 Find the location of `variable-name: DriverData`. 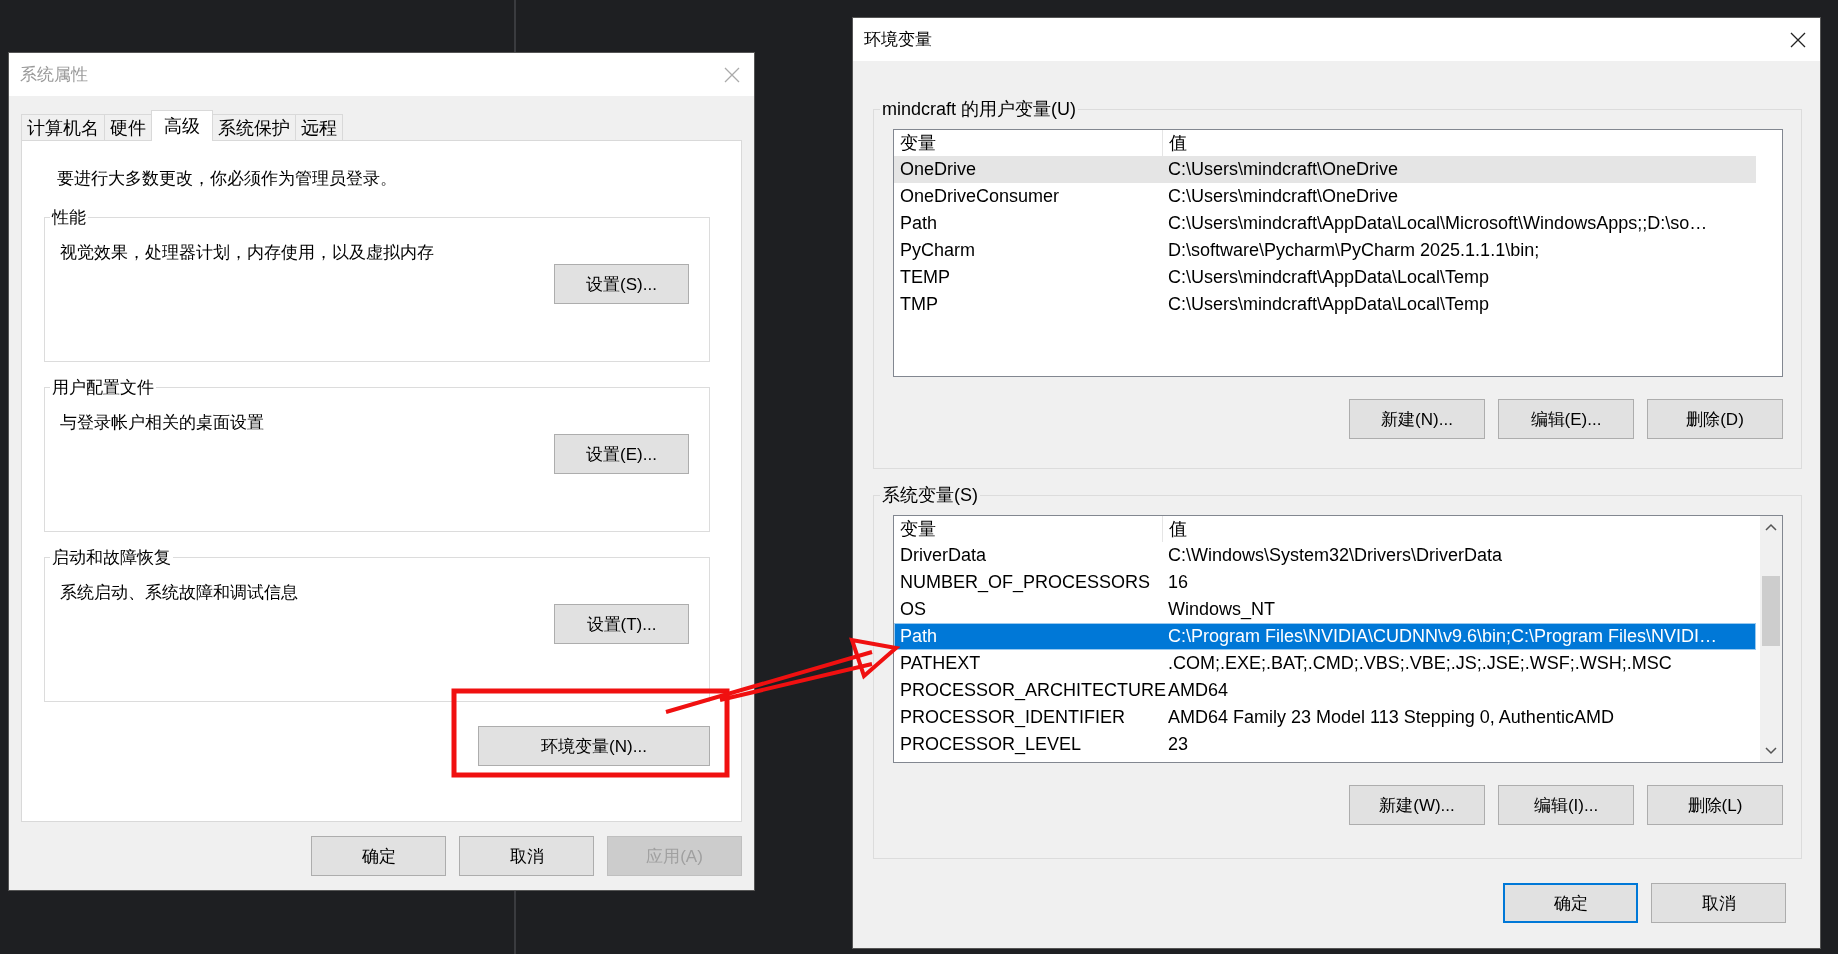

variable-name: DriverData is located at coordinates (943, 555).